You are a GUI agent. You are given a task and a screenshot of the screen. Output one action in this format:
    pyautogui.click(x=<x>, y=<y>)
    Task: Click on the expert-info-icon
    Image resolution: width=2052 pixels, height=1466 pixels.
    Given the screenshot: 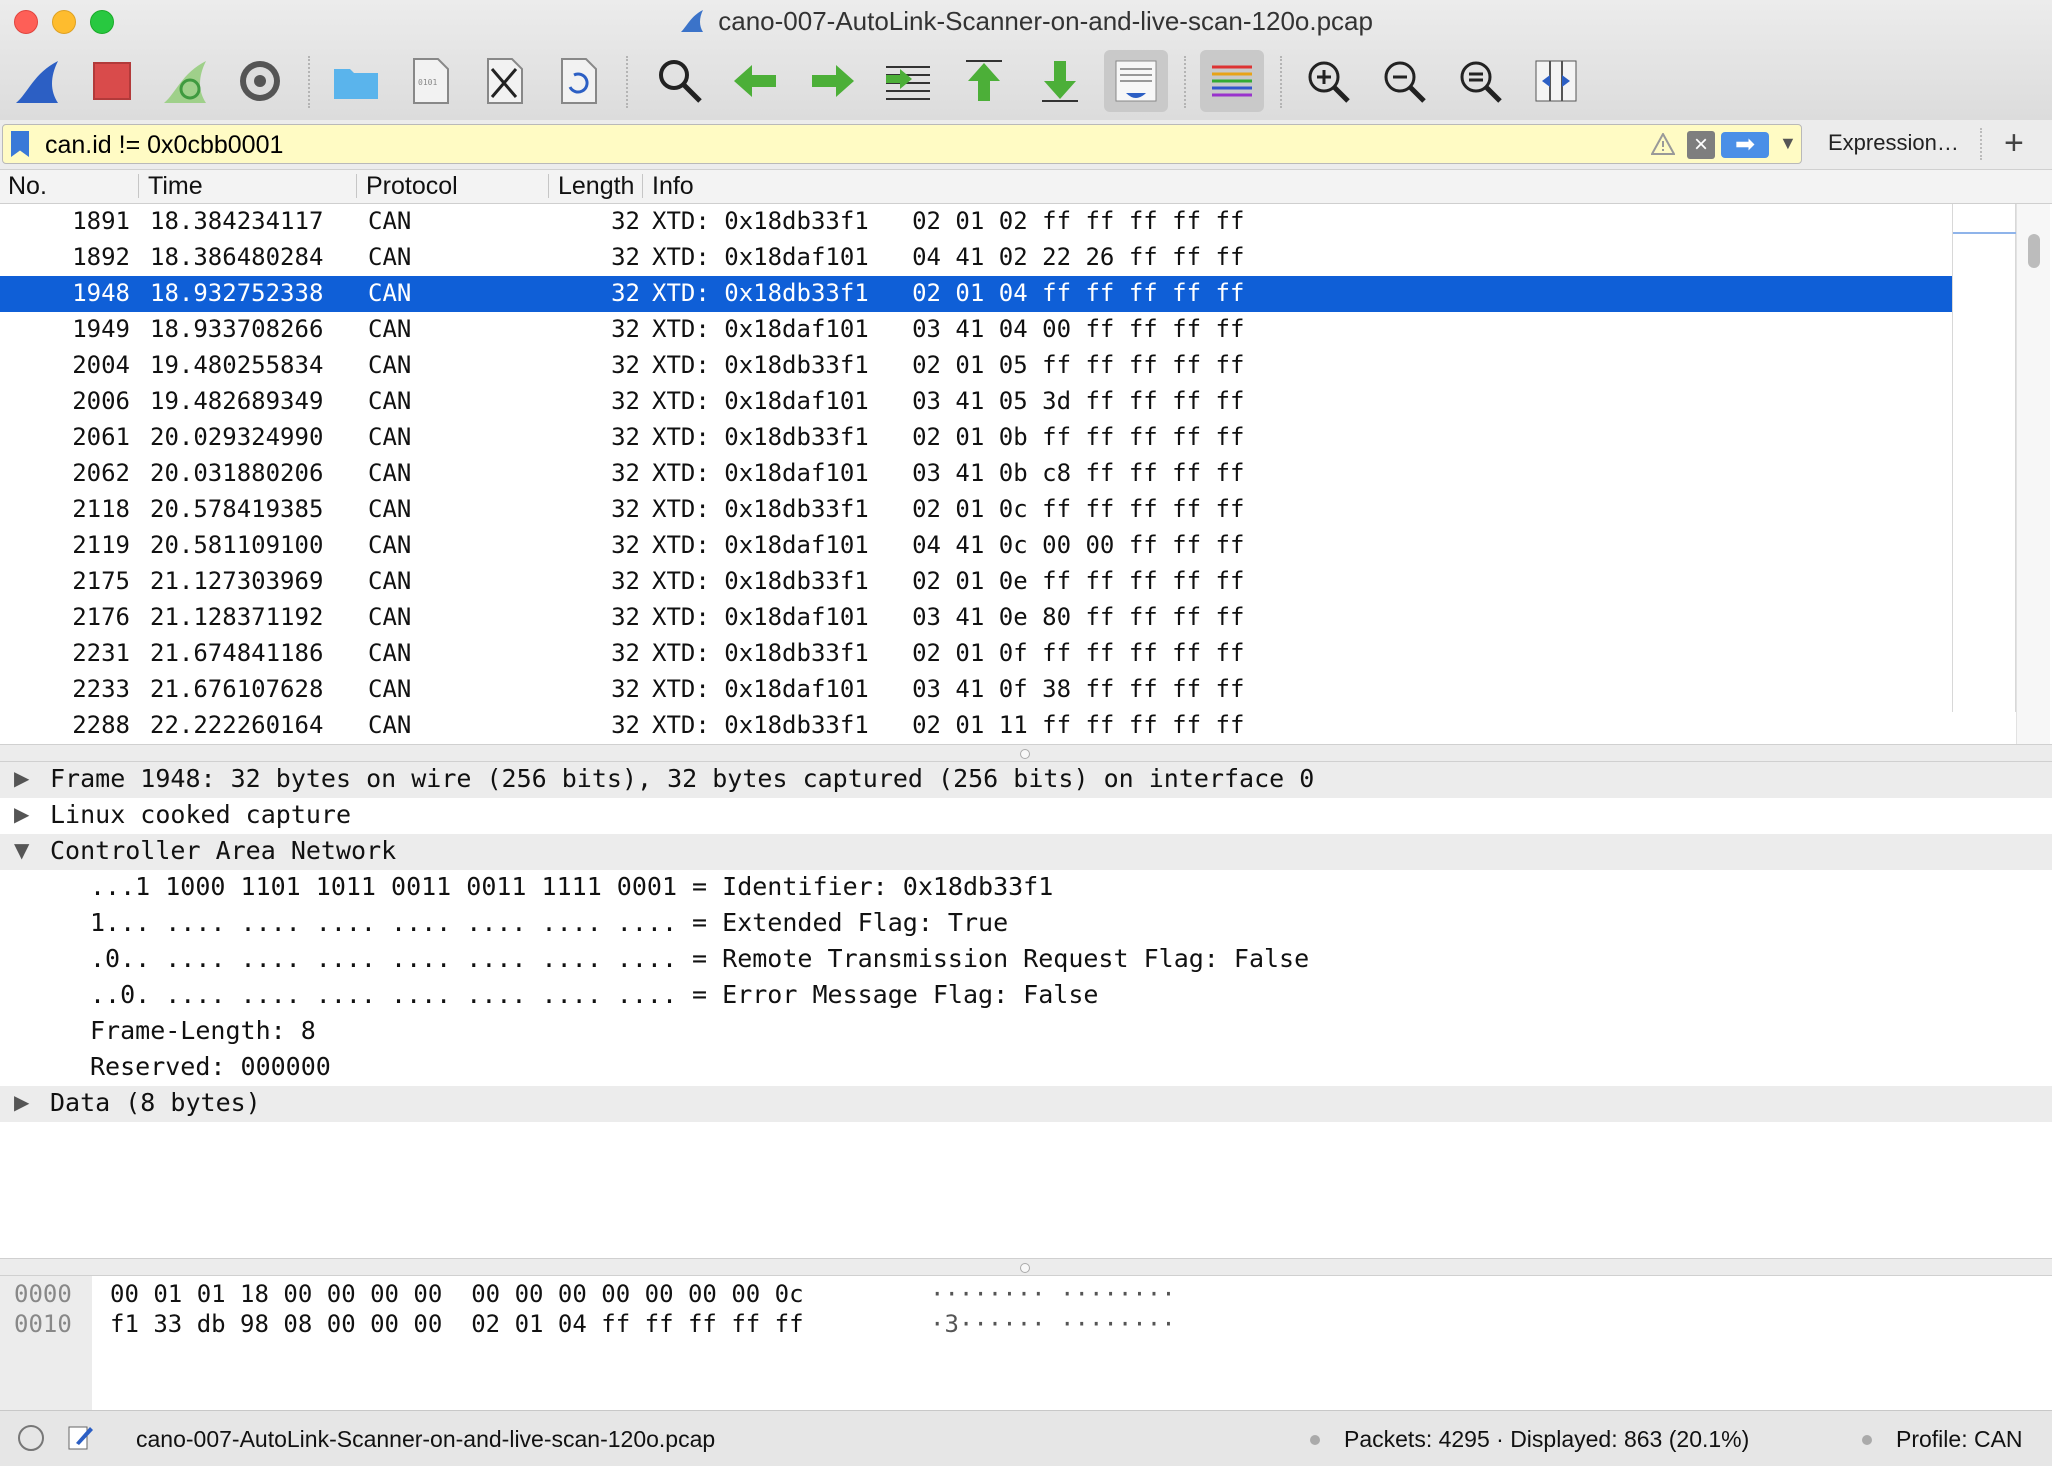 What is the action you would take?
    pyautogui.click(x=31, y=1438)
    